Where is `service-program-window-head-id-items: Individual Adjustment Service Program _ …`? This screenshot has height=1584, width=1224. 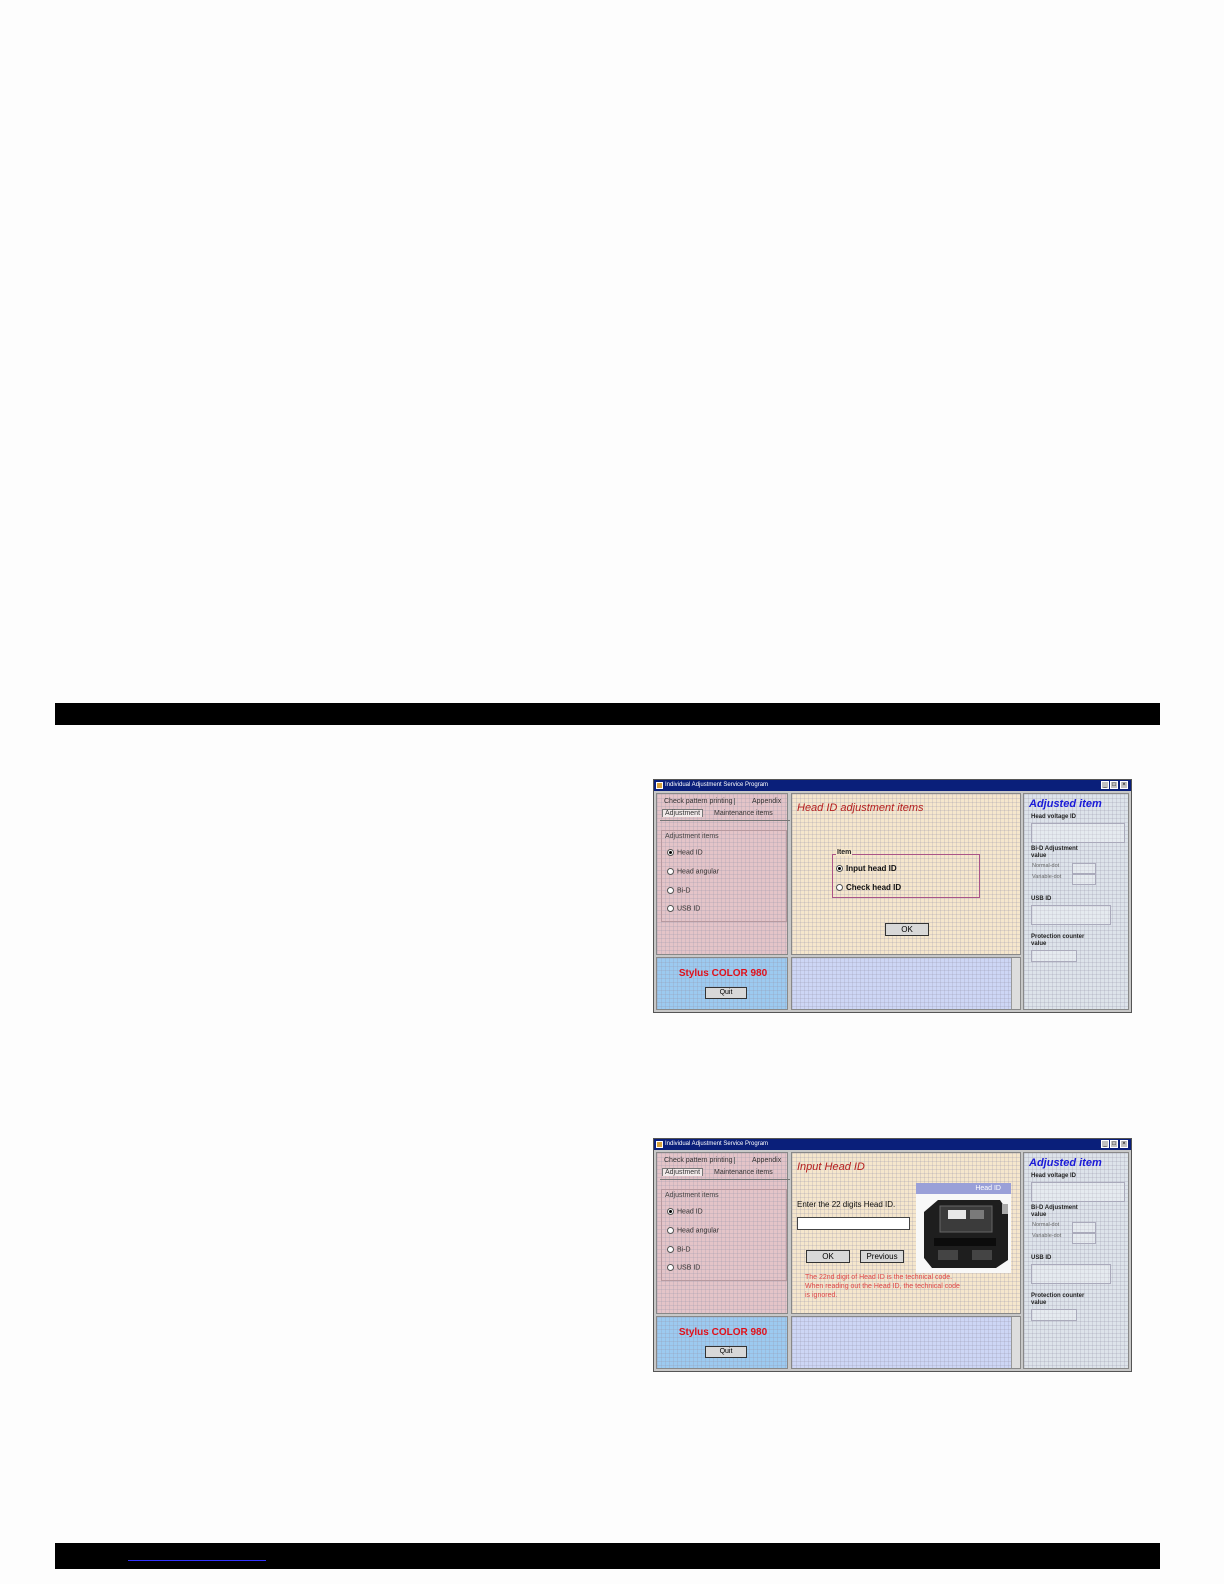 service-program-window-head-id-items: Individual Adjustment Service Program _ … is located at coordinates (892, 896).